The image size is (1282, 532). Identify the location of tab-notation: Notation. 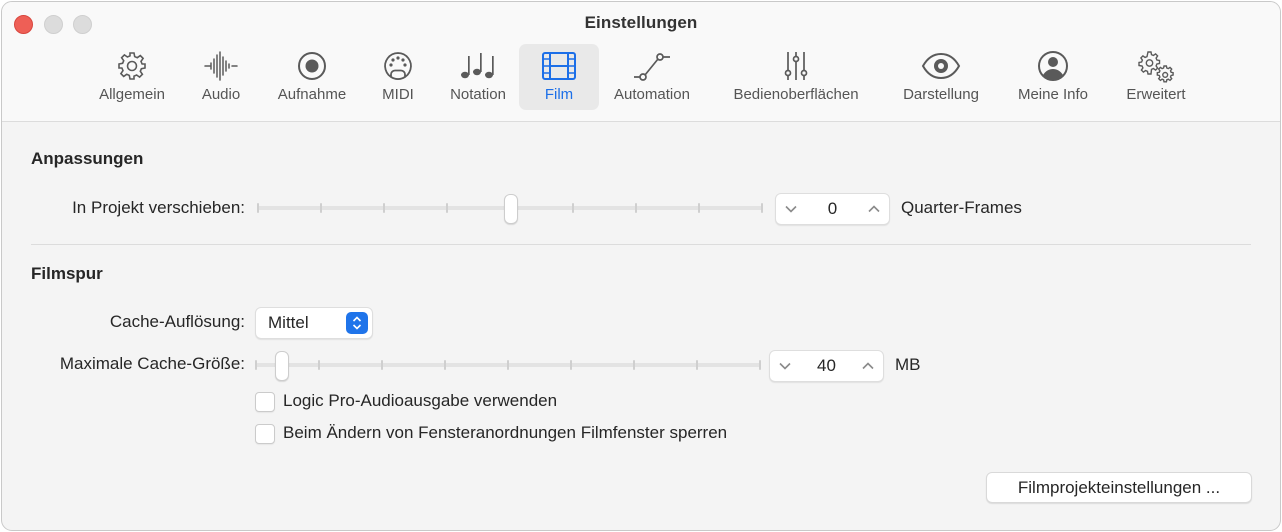
(478, 77).